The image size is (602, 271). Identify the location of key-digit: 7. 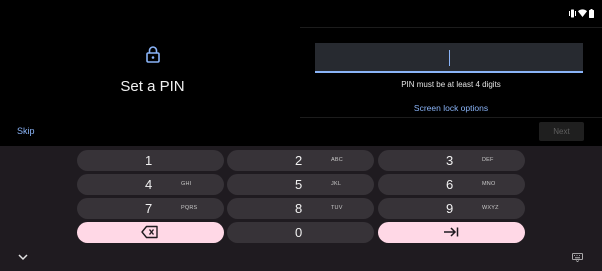
(149, 208).